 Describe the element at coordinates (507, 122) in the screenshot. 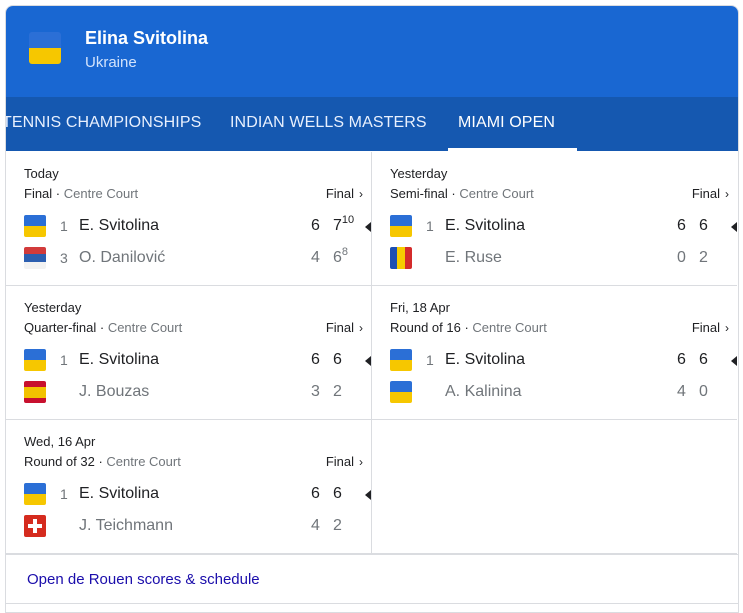

I see `tab-label: MIAMI OPEN` at that location.